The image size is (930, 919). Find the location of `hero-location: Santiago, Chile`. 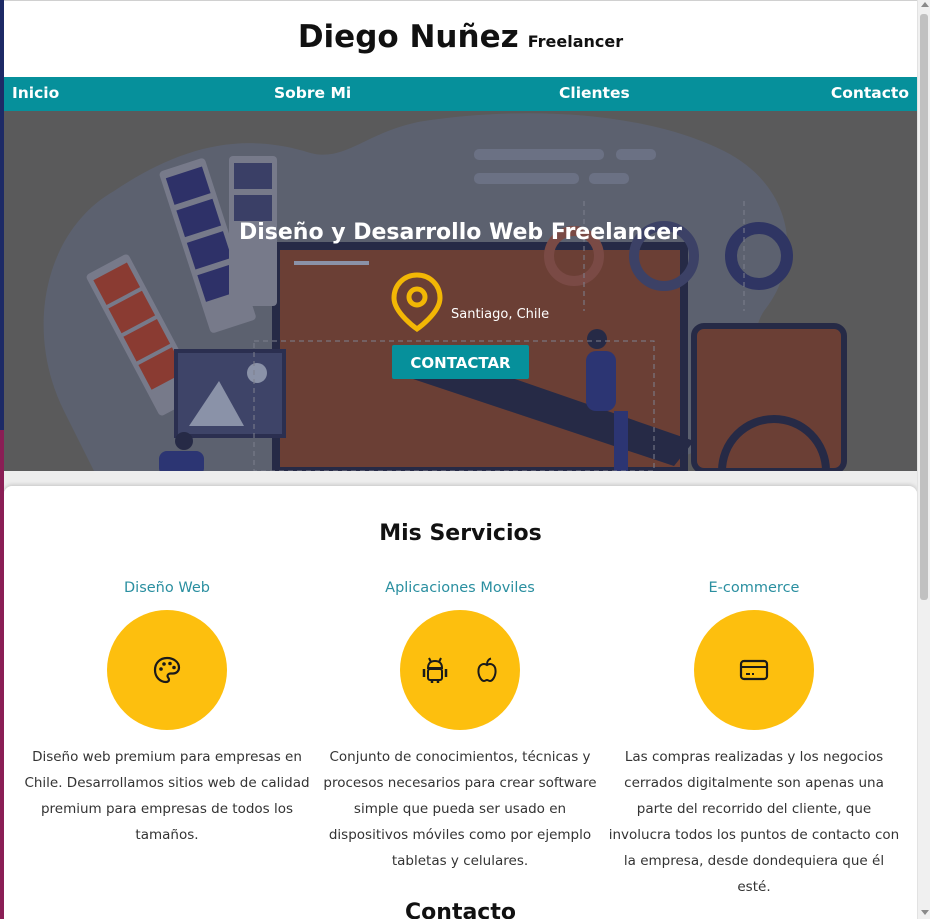

hero-location: Santiago, Chile is located at coordinates (500, 314).